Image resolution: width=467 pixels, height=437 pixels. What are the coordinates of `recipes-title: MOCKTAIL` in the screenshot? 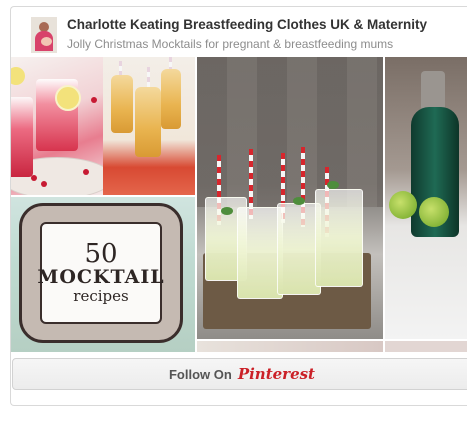 It's located at (101, 277).